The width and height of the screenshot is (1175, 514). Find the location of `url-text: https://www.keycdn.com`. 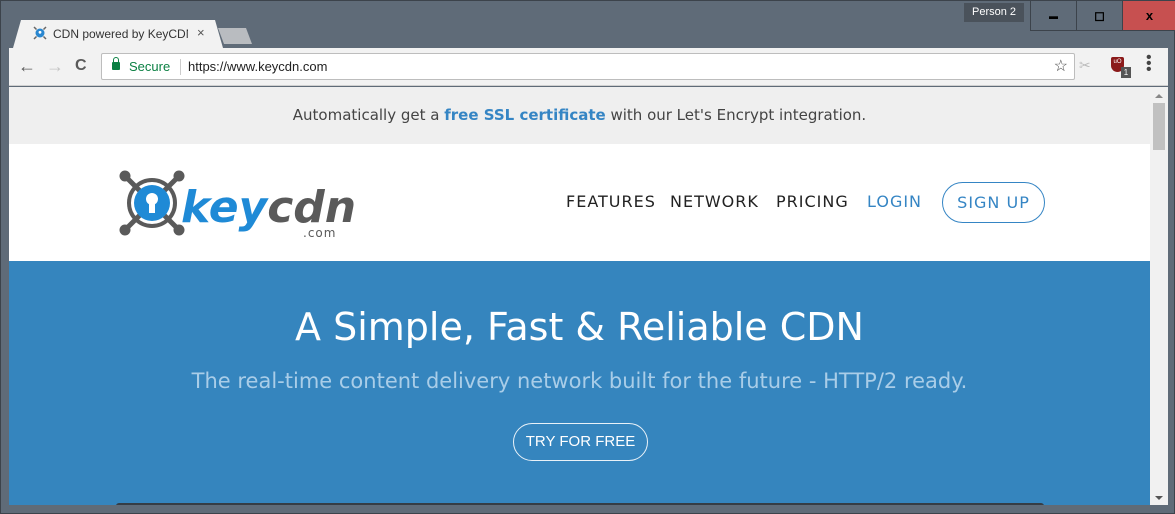

url-text: https://www.keycdn.com is located at coordinates (257, 66).